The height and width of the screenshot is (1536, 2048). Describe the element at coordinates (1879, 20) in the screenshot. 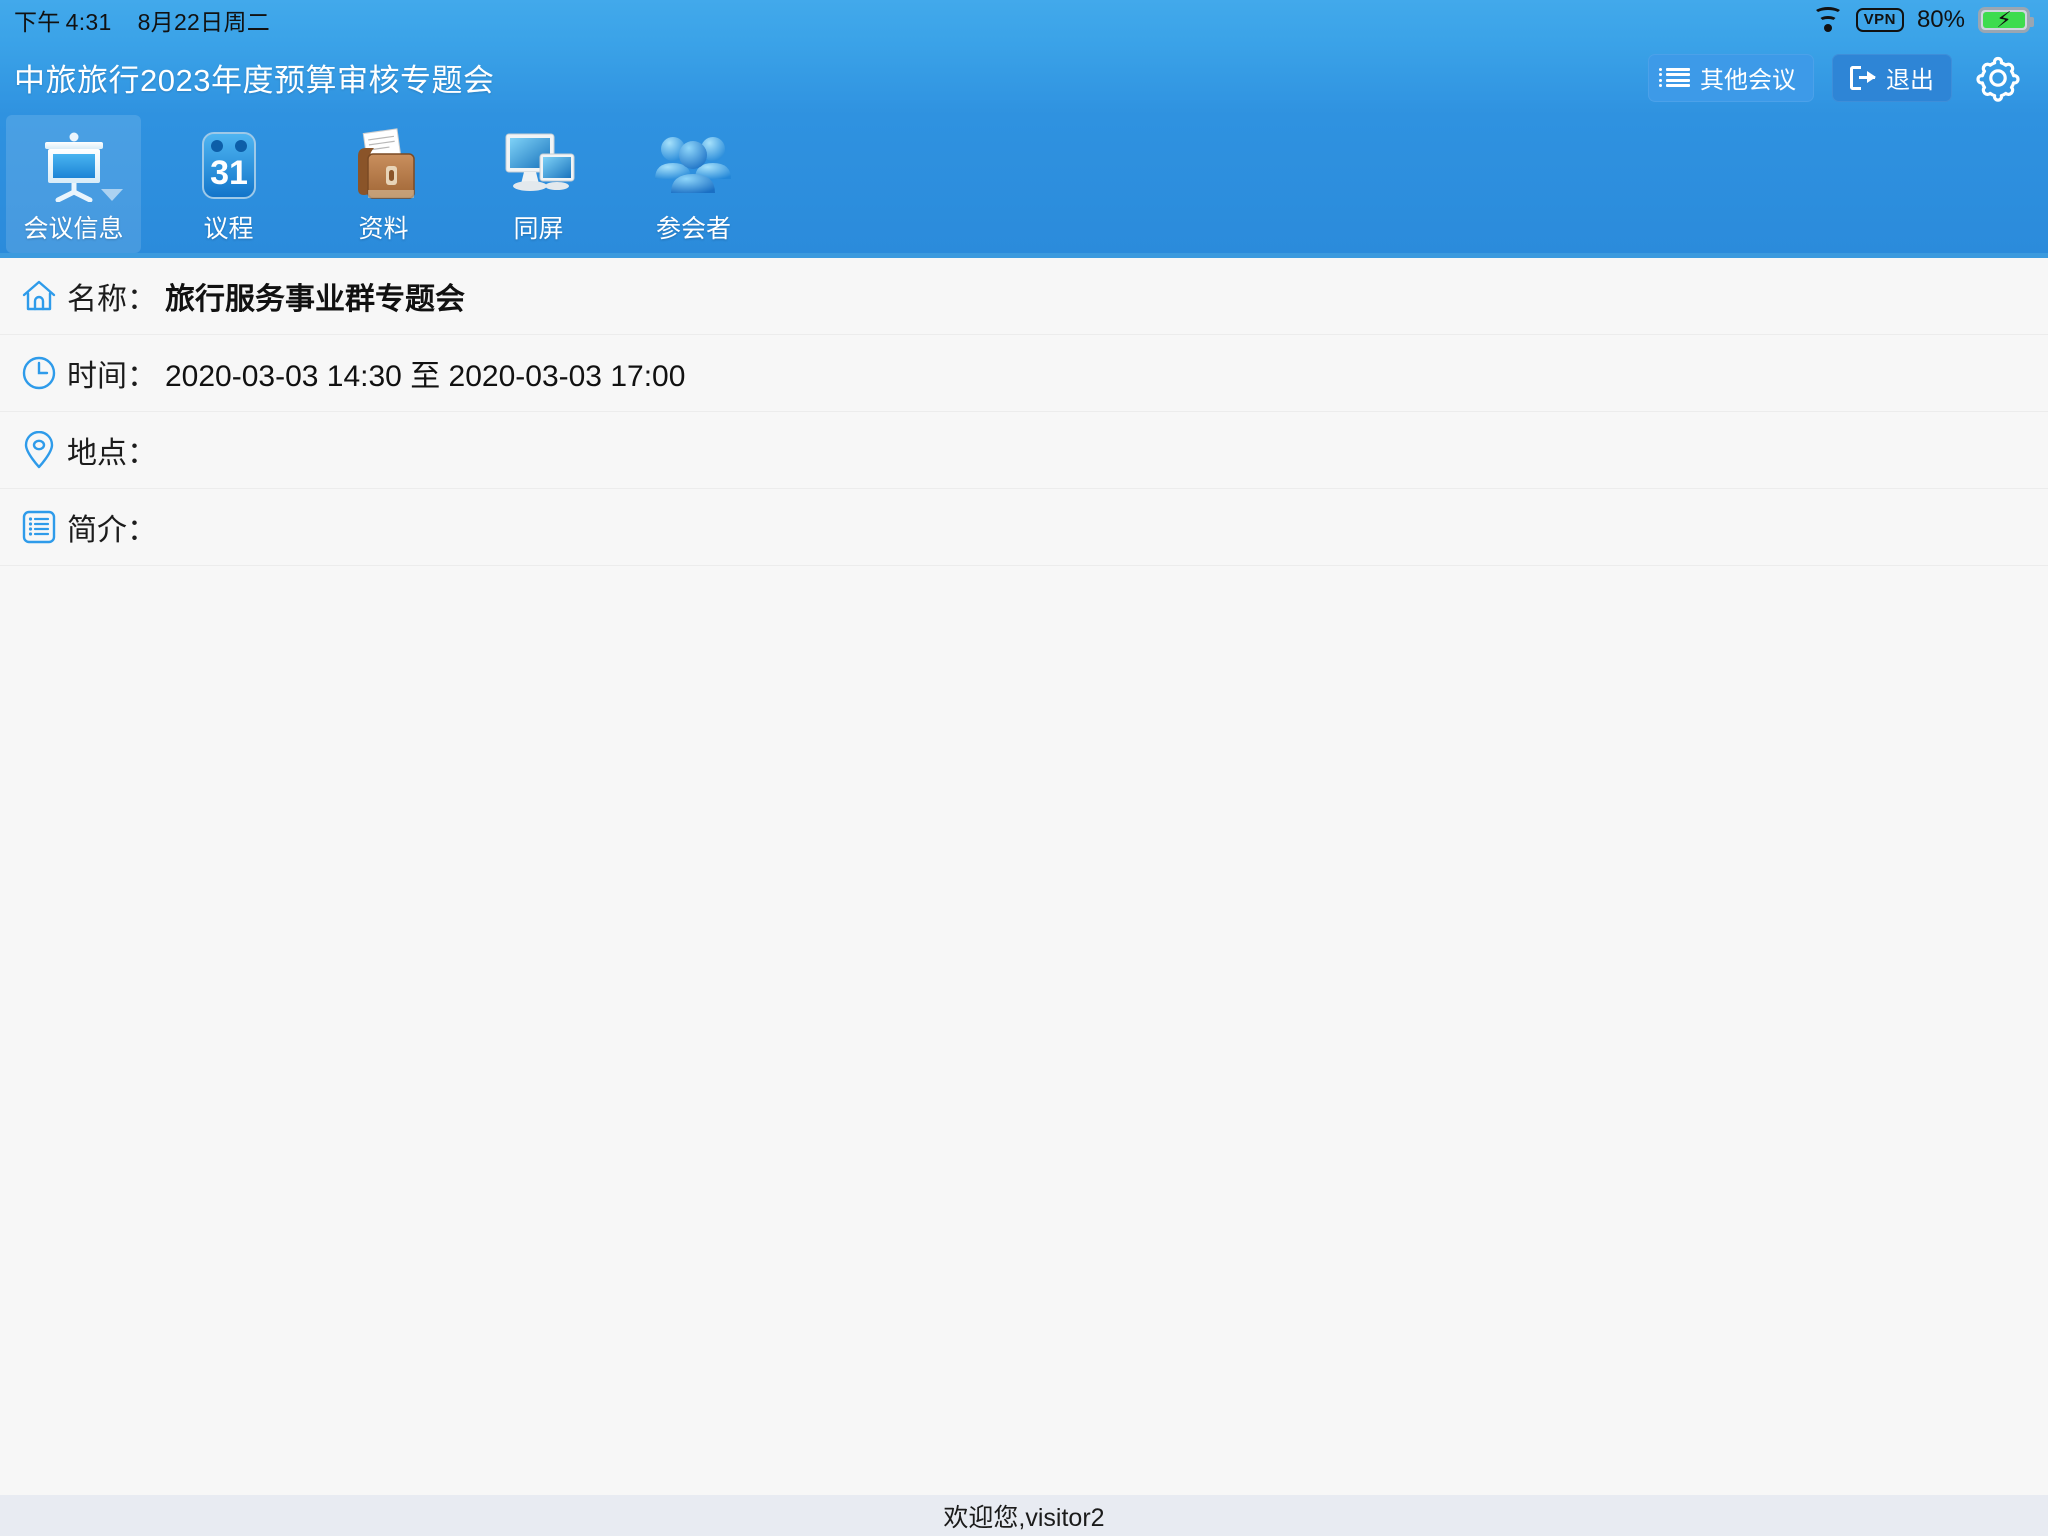

I see `vpn-icon: VPN` at that location.